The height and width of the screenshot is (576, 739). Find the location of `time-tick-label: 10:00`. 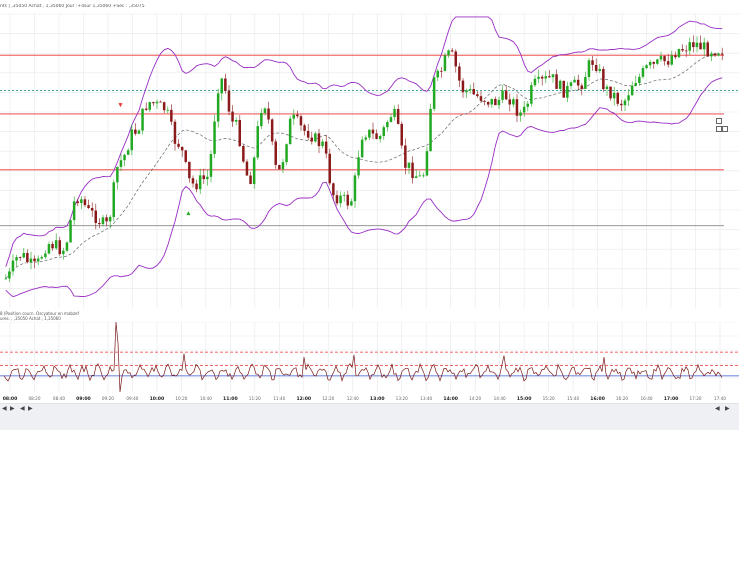

time-tick-label: 10:00 is located at coordinates (157, 399).